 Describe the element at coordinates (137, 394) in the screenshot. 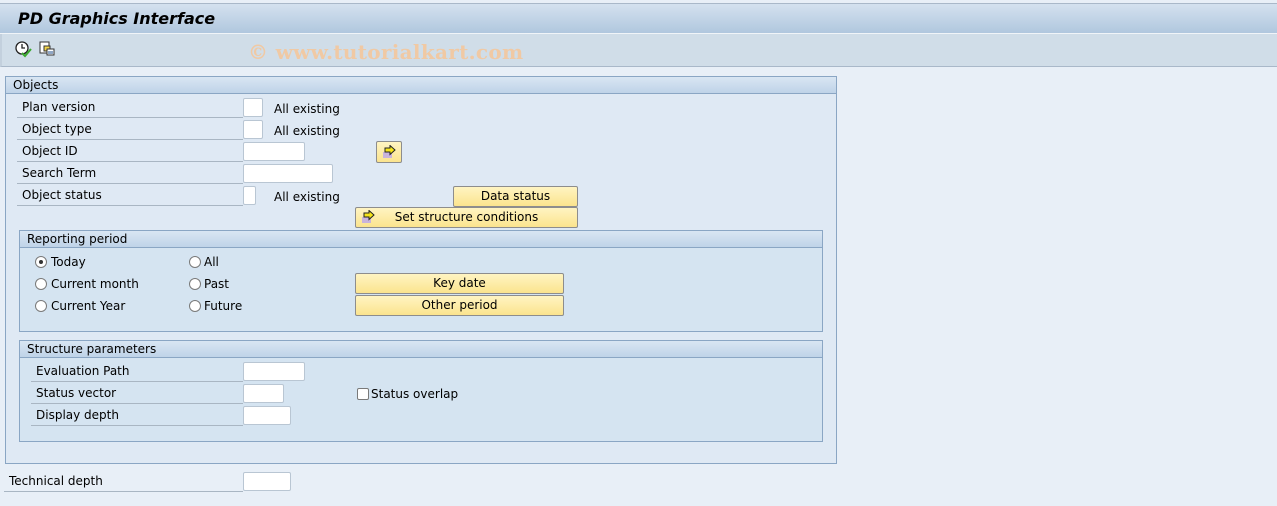

I see `status-vector-label: Status vector` at that location.